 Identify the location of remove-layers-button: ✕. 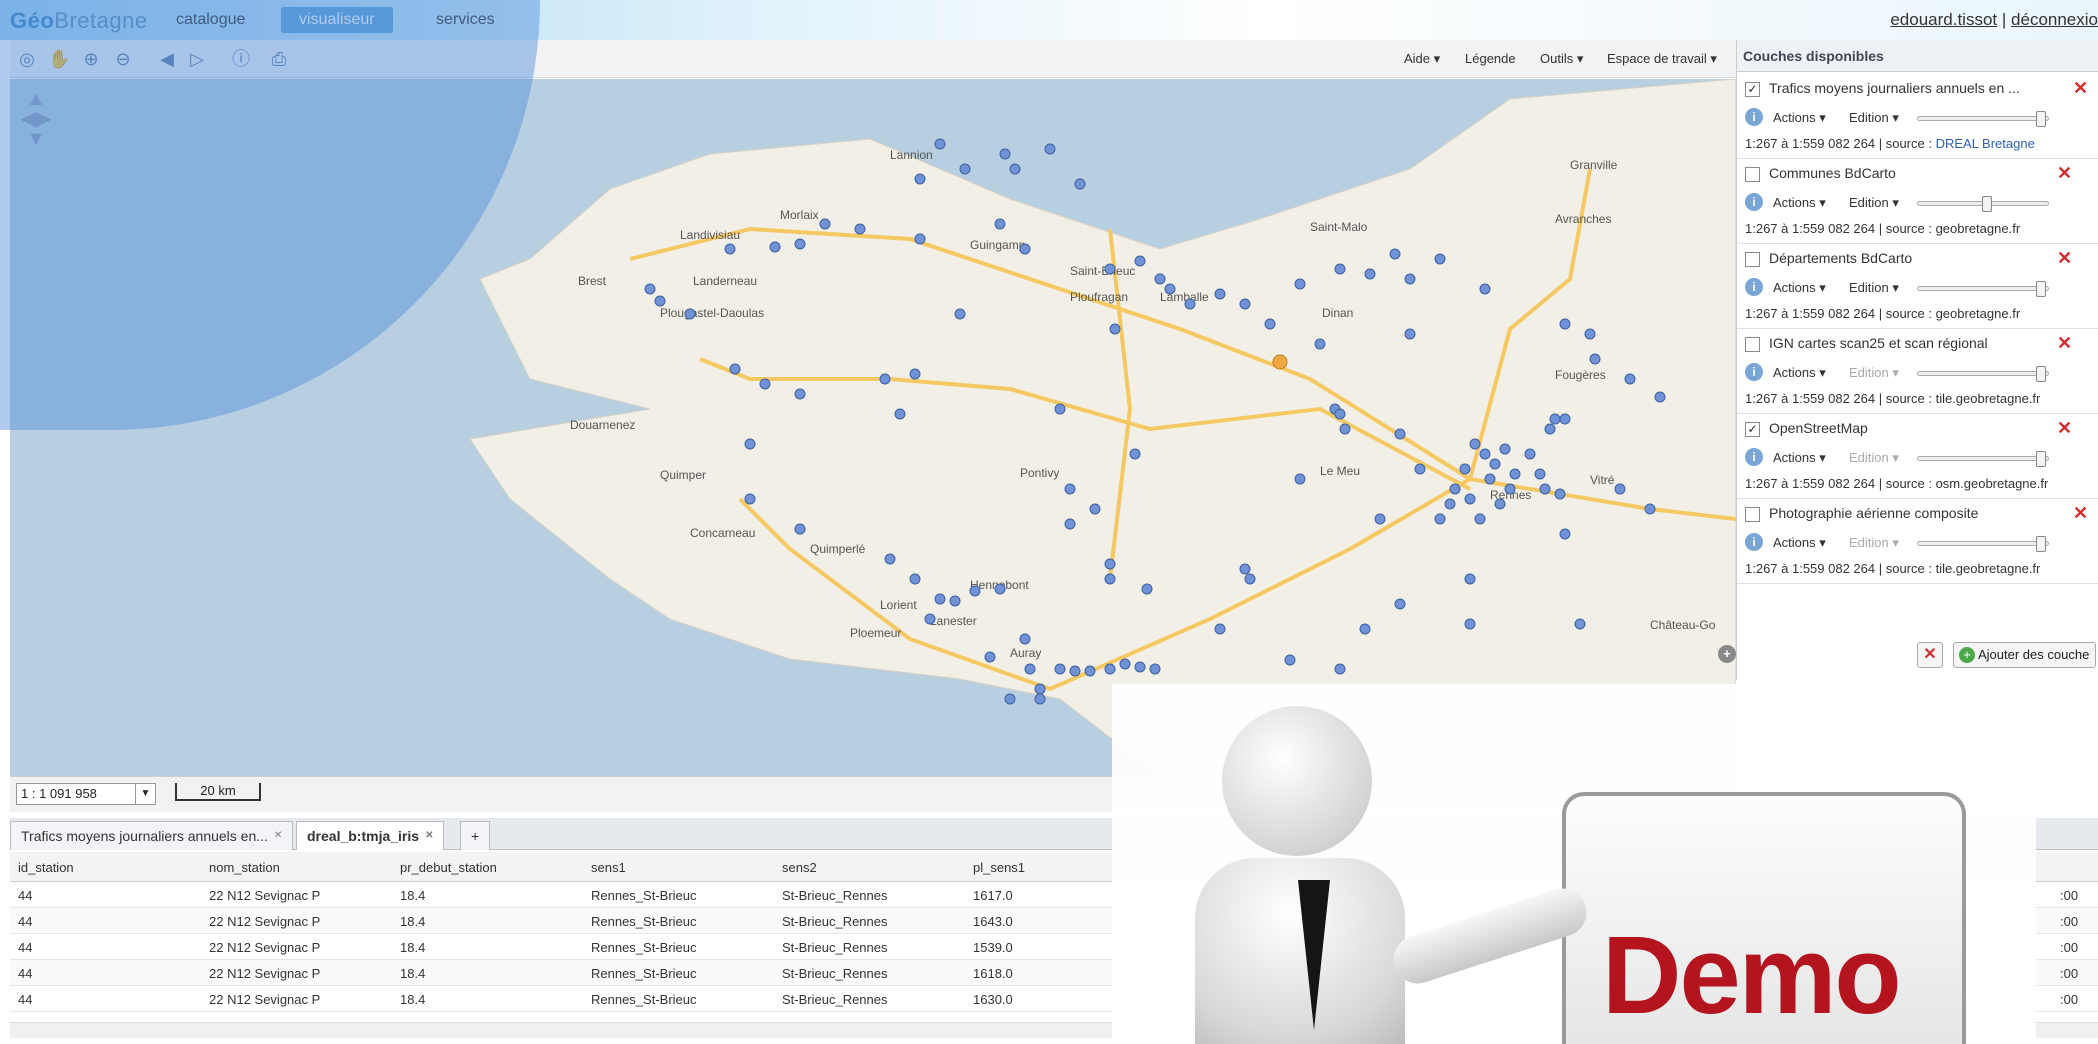
(1930, 655).